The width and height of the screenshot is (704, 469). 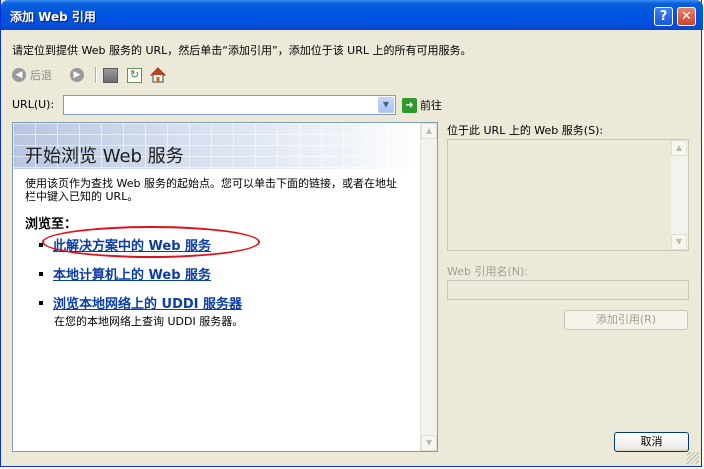 I want to click on url-input, so click(x=222, y=105).